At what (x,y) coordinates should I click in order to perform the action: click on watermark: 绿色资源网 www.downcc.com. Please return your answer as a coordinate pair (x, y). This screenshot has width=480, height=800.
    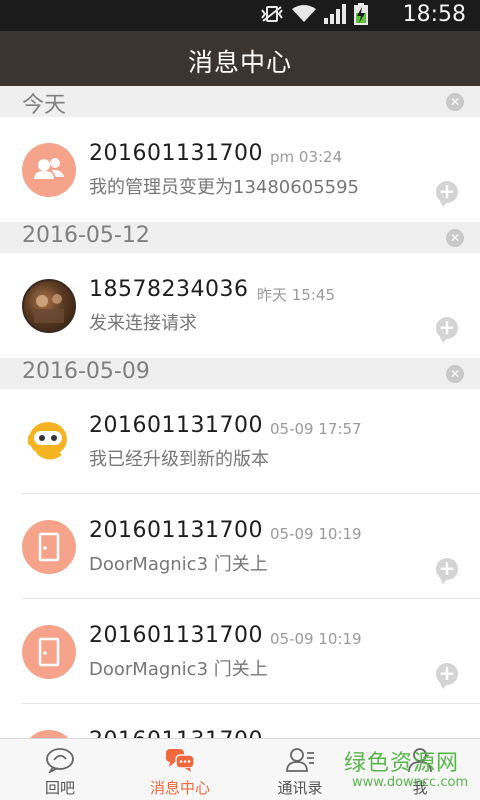
    Looking at the image, I should click on (408, 771).